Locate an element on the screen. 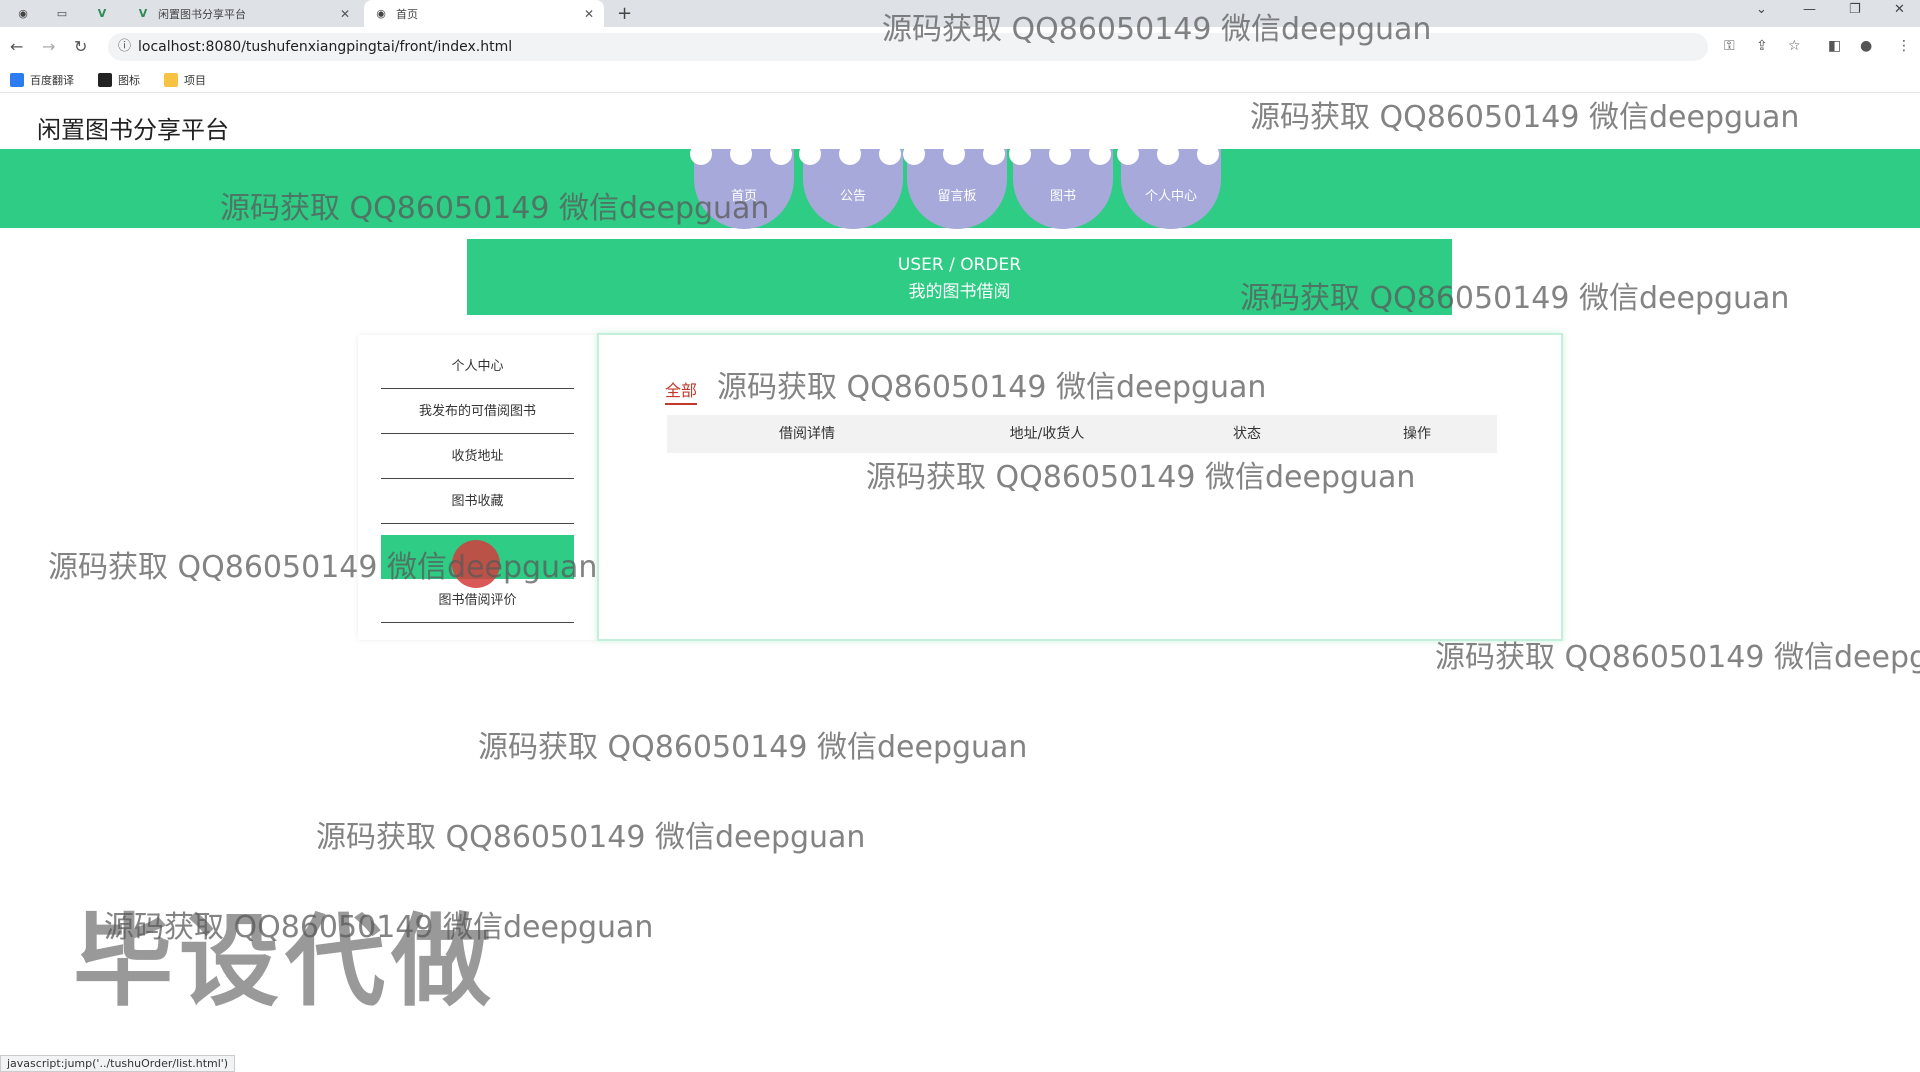 The height and width of the screenshot is (1072, 1920). profile-icon: ● is located at coordinates (1866, 46).